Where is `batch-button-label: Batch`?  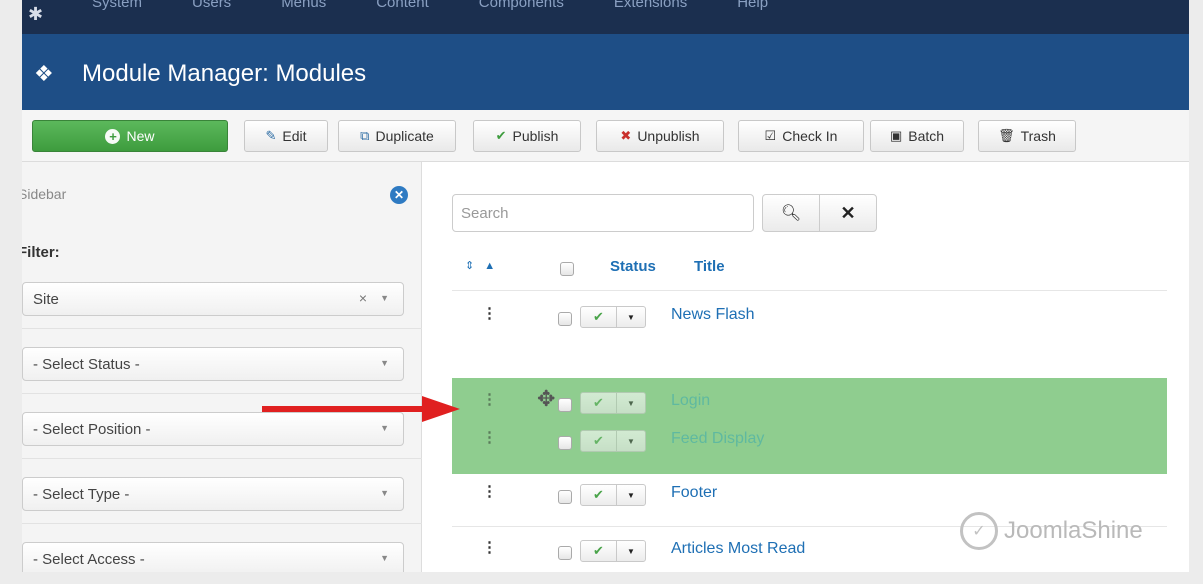
batch-button-label: Batch is located at coordinates (926, 136).